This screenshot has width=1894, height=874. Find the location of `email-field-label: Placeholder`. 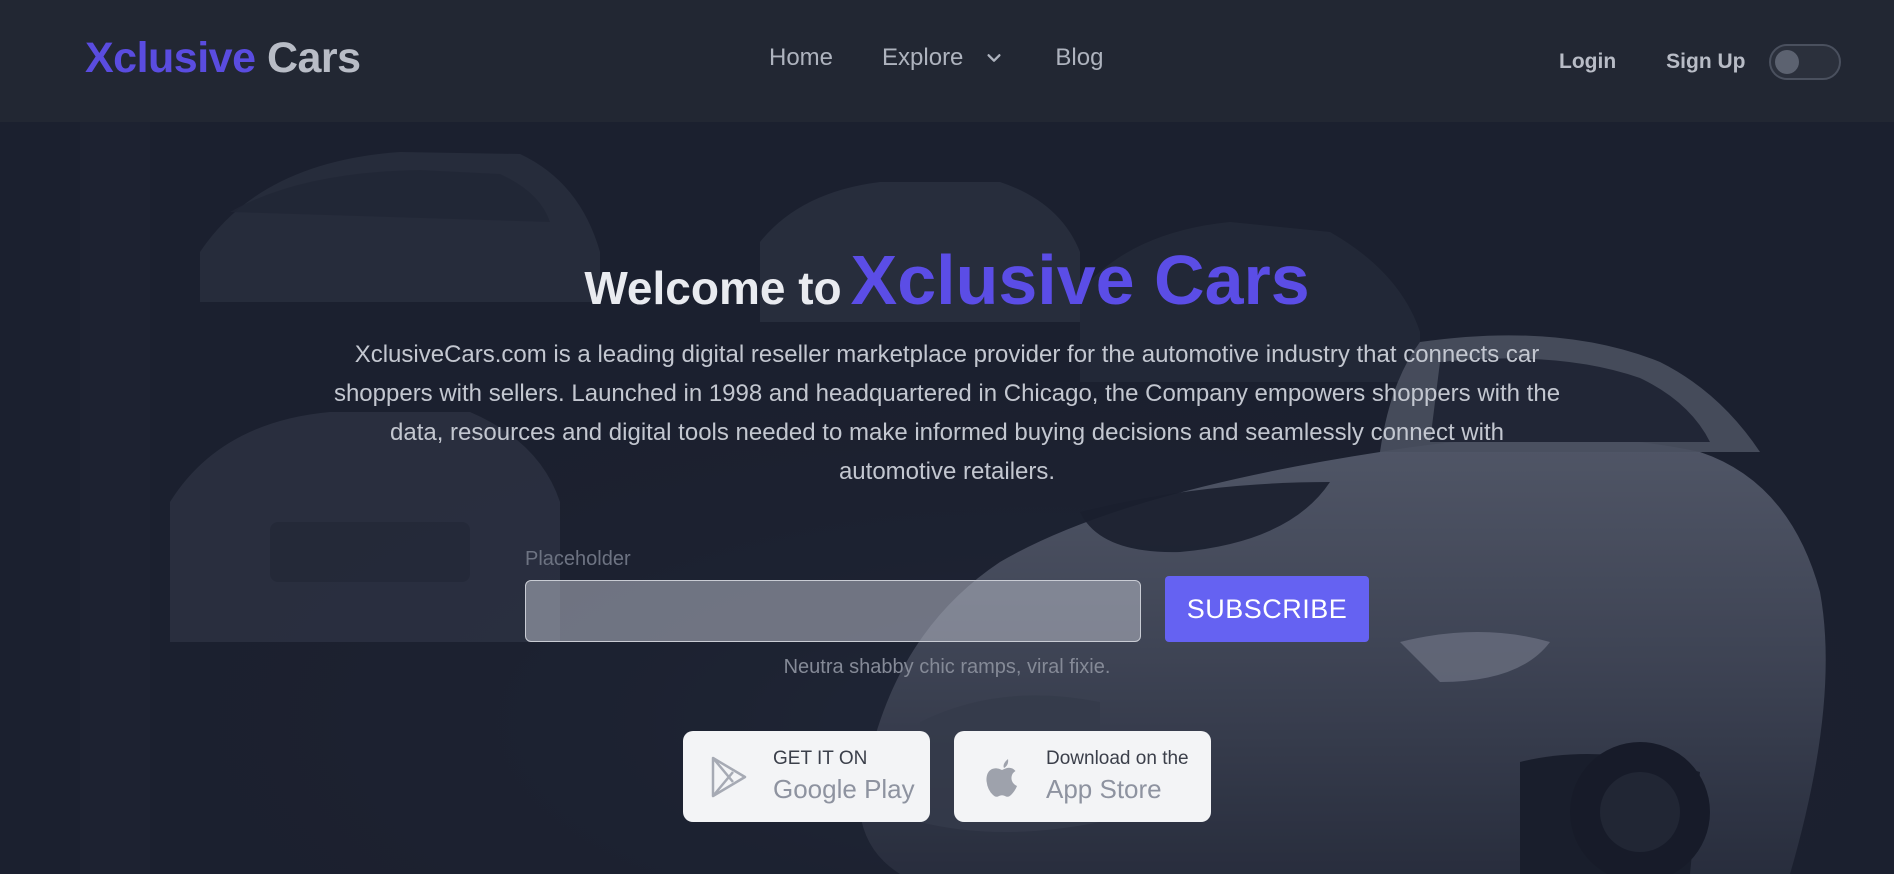

email-field-label: Placeholder is located at coordinates (578, 559).